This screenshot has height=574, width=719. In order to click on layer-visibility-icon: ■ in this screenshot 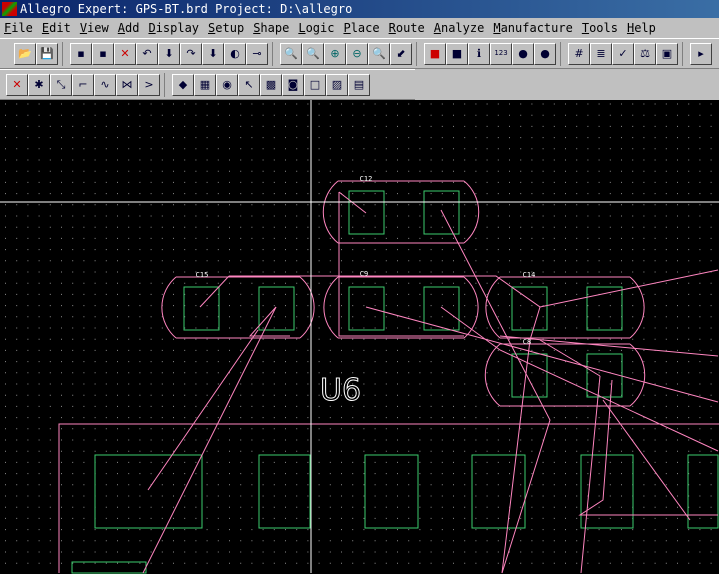, I will do `click(457, 53)`.